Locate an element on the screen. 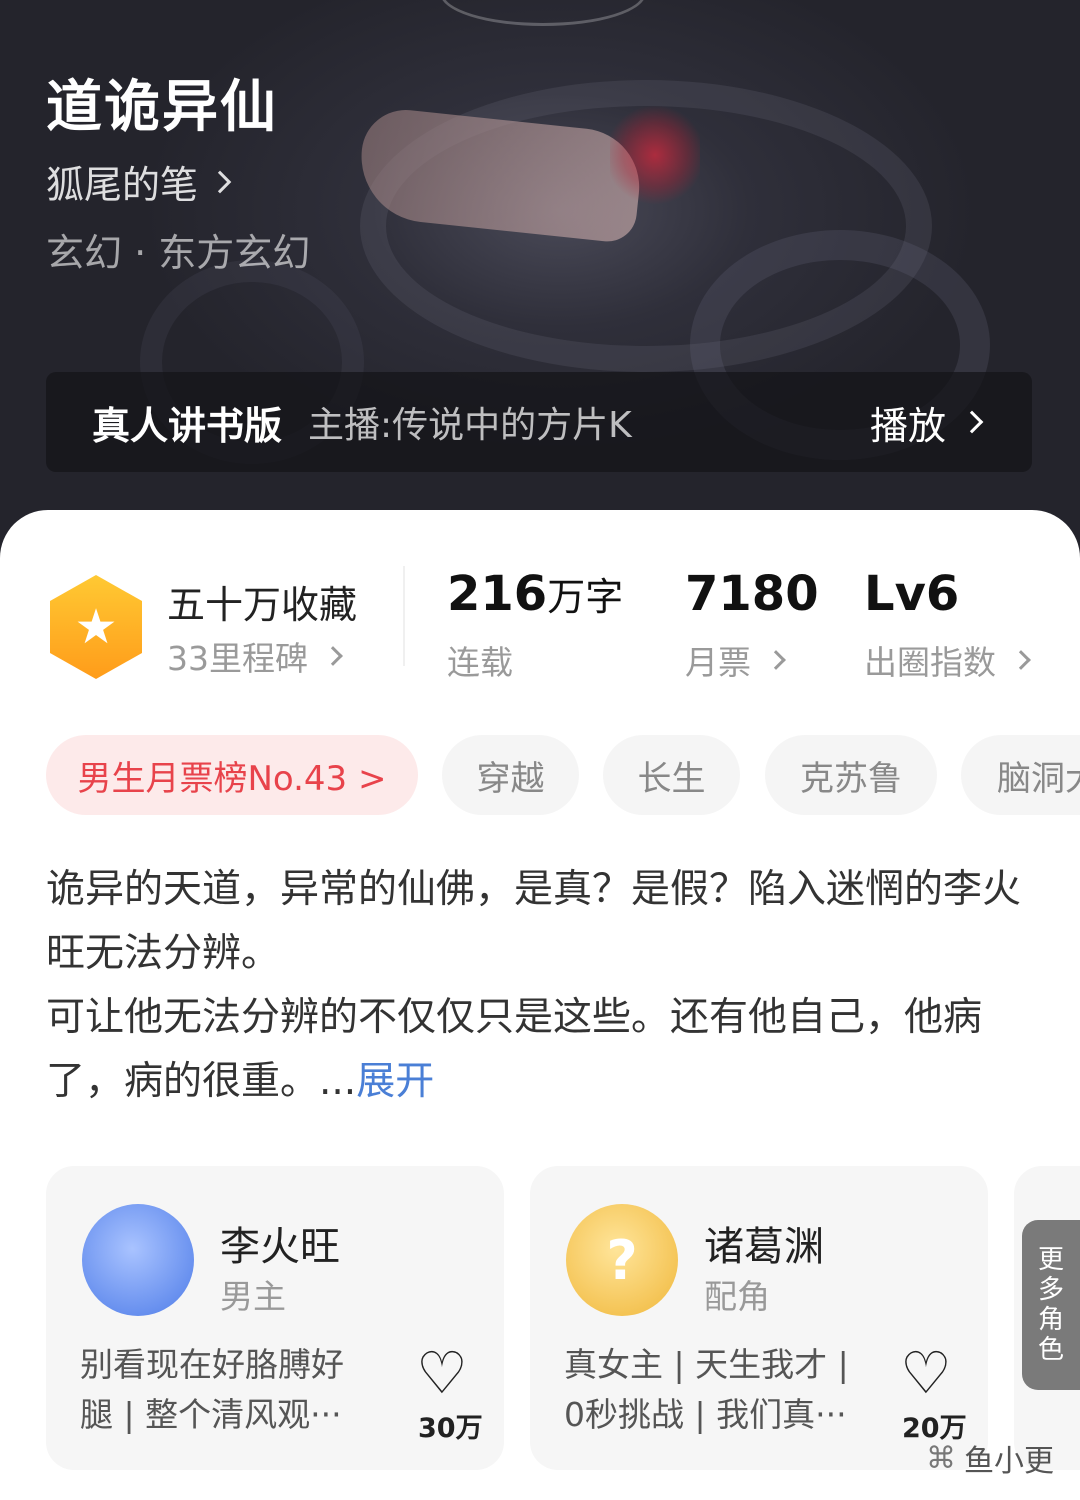 The image size is (1080, 1500). like-count: 30万 is located at coordinates (450, 1428).